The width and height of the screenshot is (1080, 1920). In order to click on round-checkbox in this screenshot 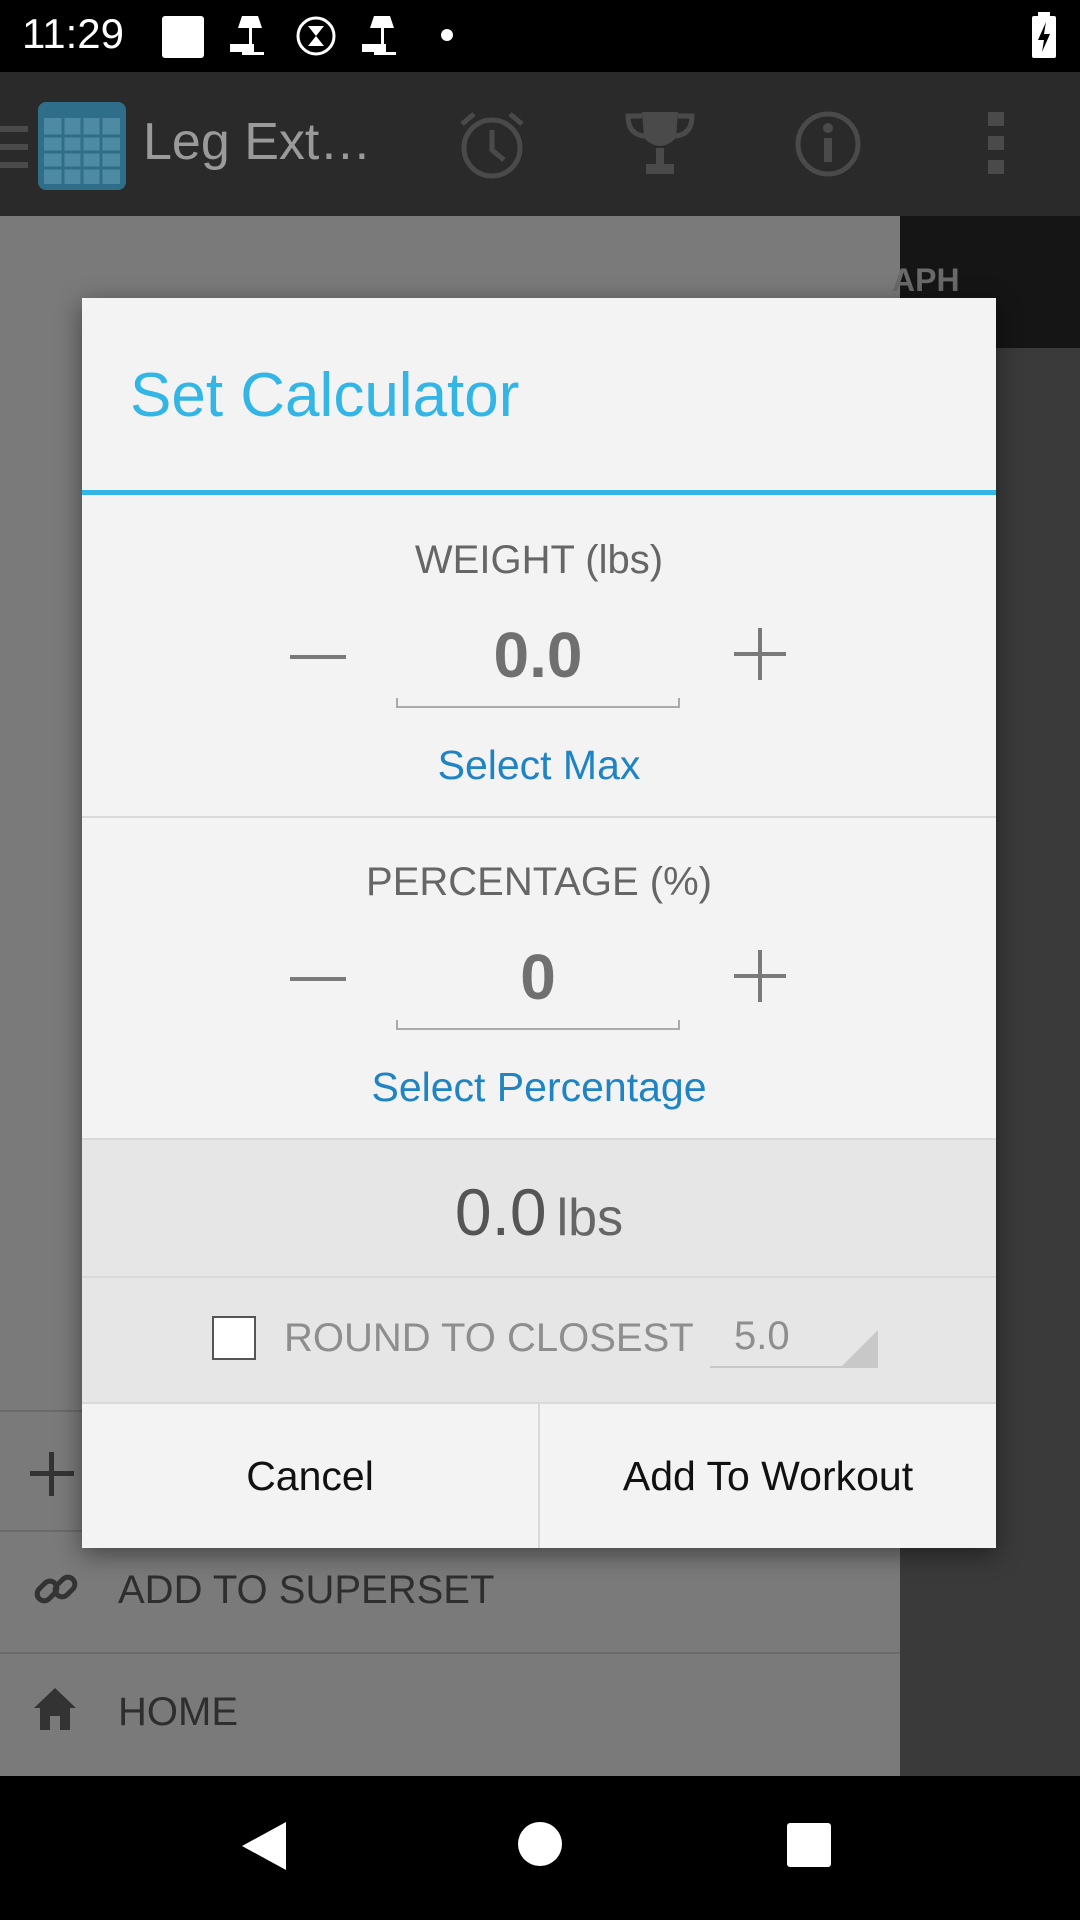, I will do `click(234, 1338)`.